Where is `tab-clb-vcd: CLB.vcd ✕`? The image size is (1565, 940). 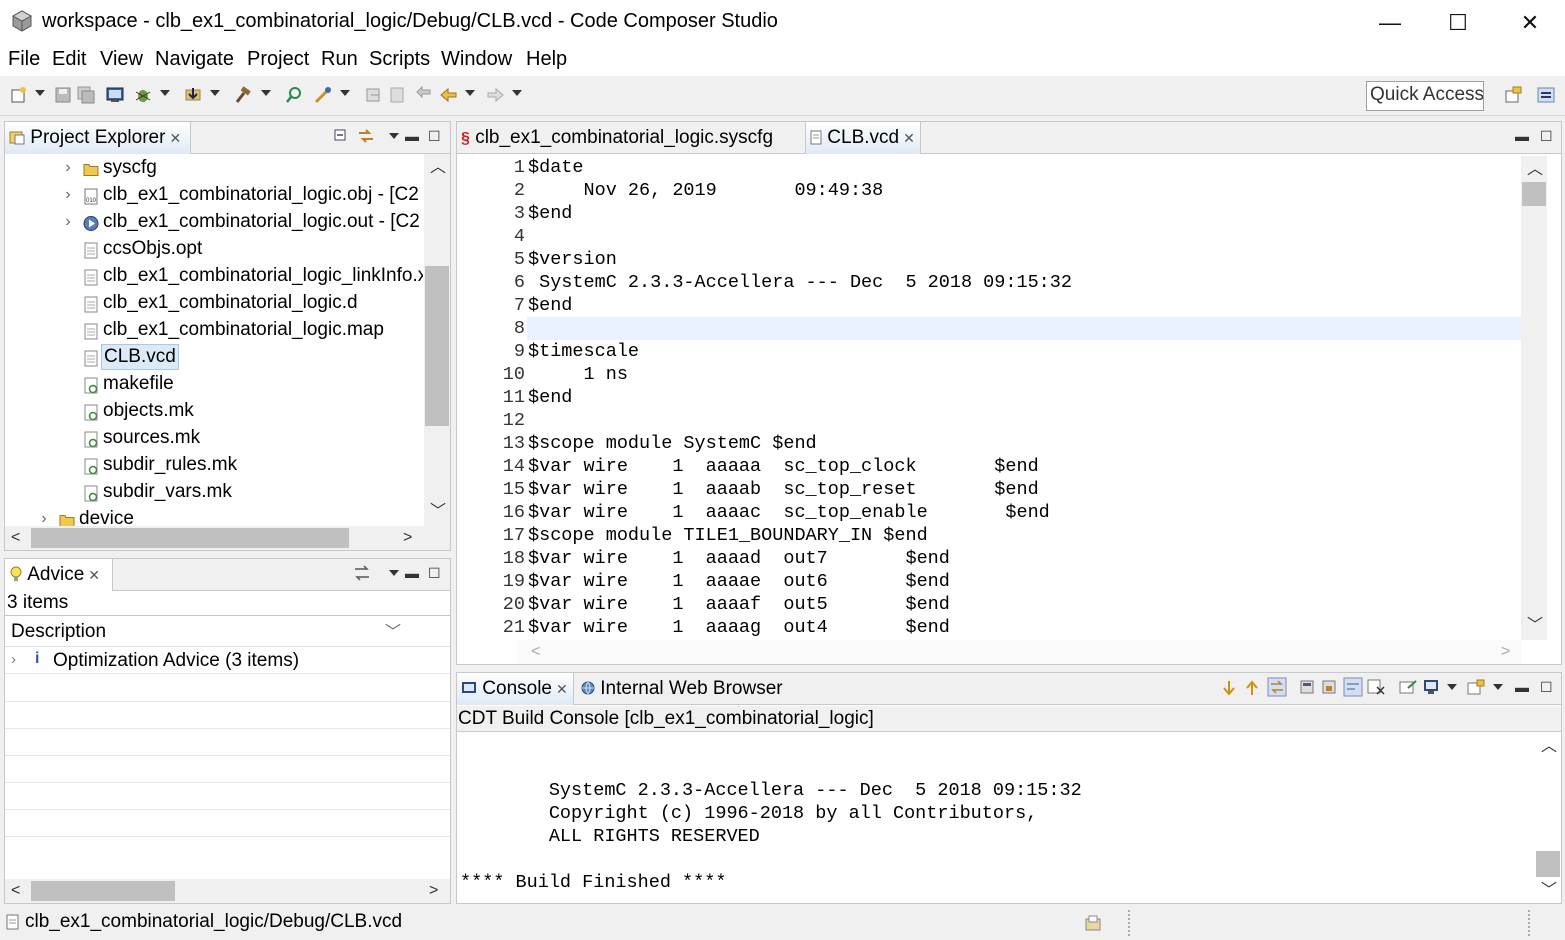 tab-clb-vcd: CLB.vcd ✕ is located at coordinates (863, 138).